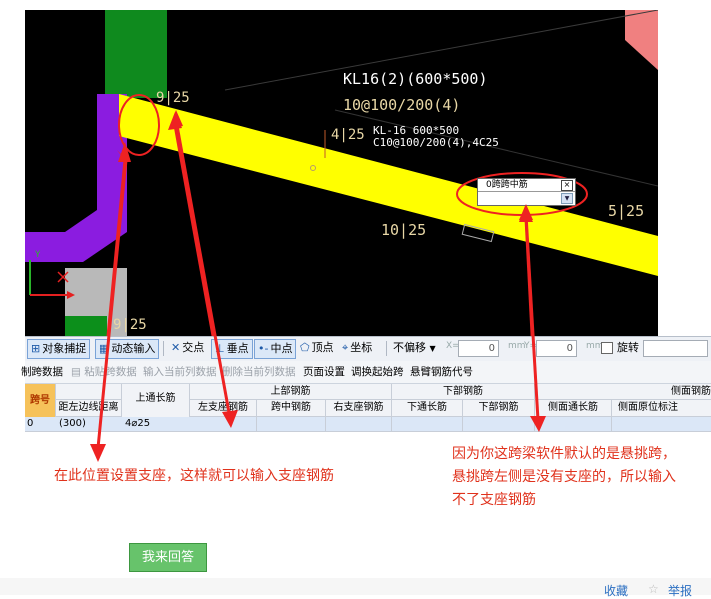 The height and width of the screenshot is (599, 711). What do you see at coordinates (130, 325) in the screenshot?
I see `rebar-label-bottom-left: 9|25` at bounding box center [130, 325].